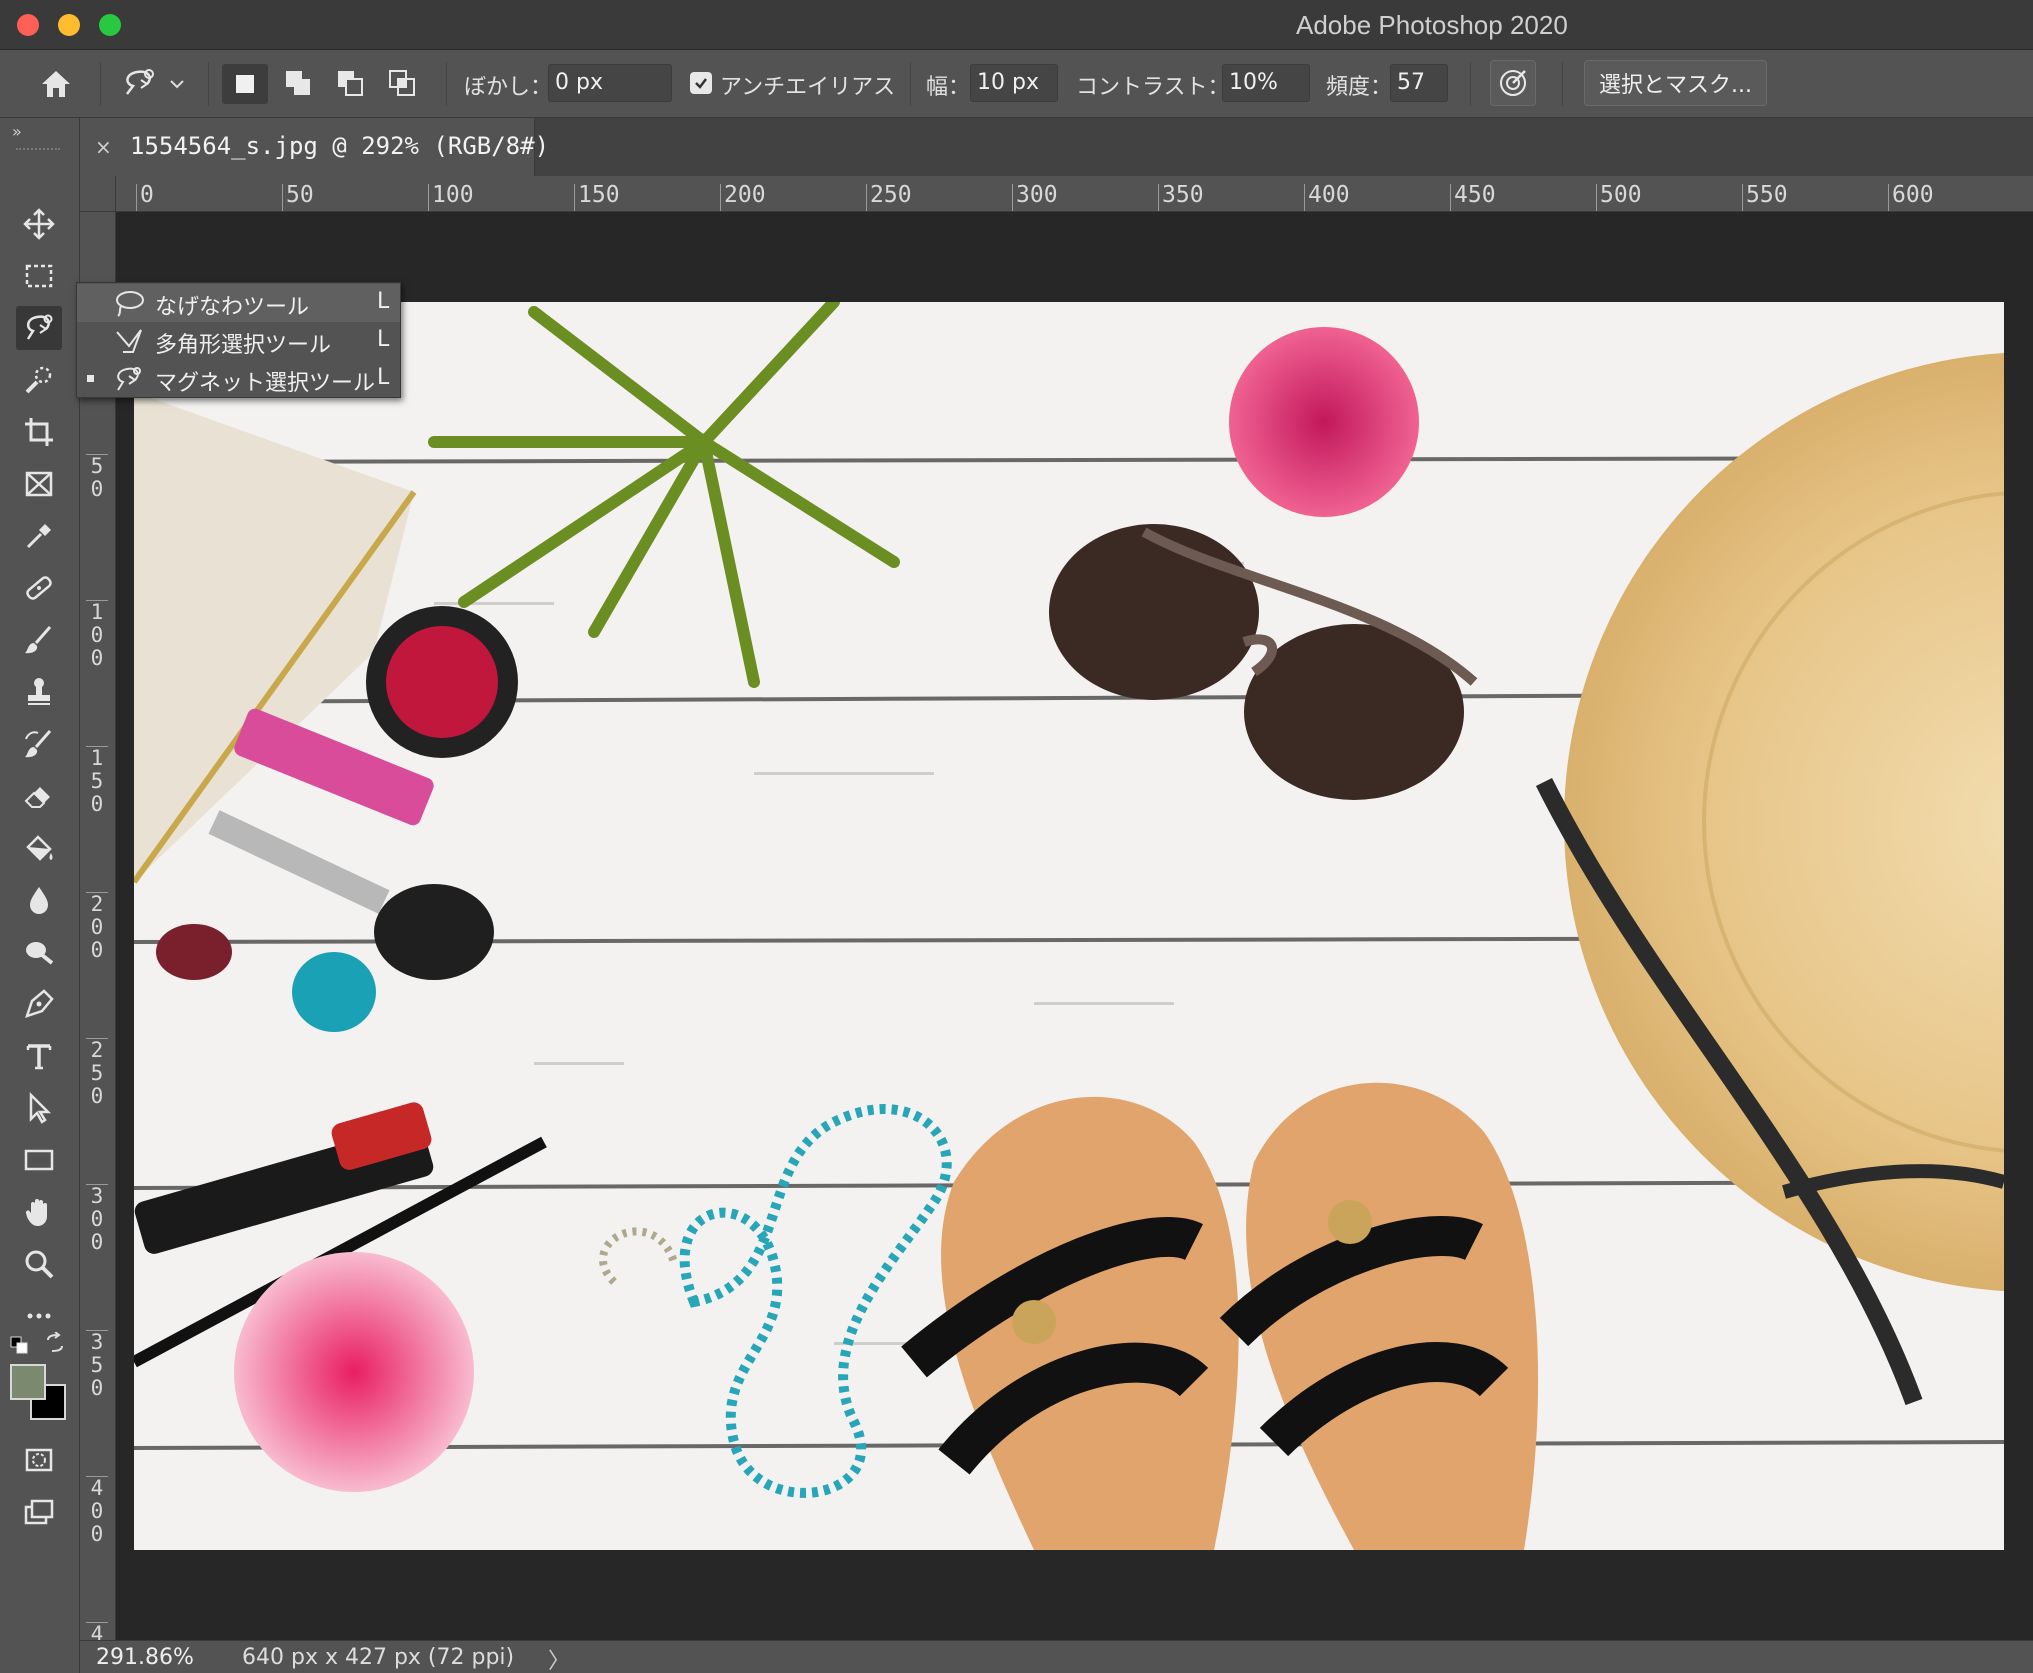  I want to click on zoom-tool, so click(39, 1264).